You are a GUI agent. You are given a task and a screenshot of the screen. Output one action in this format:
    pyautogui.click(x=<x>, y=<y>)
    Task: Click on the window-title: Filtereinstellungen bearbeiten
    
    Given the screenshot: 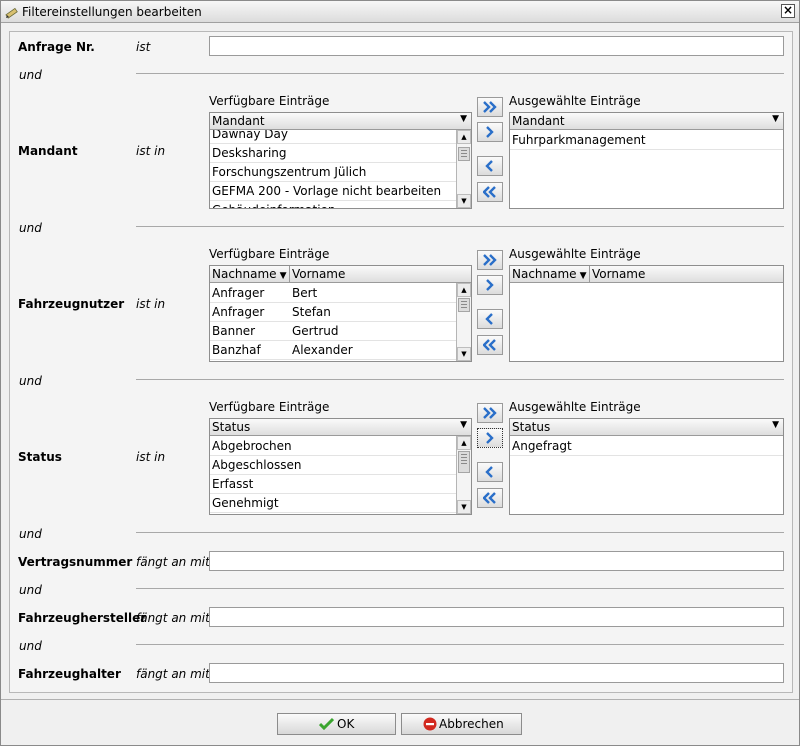 What is the action you would take?
    pyautogui.click(x=112, y=12)
    